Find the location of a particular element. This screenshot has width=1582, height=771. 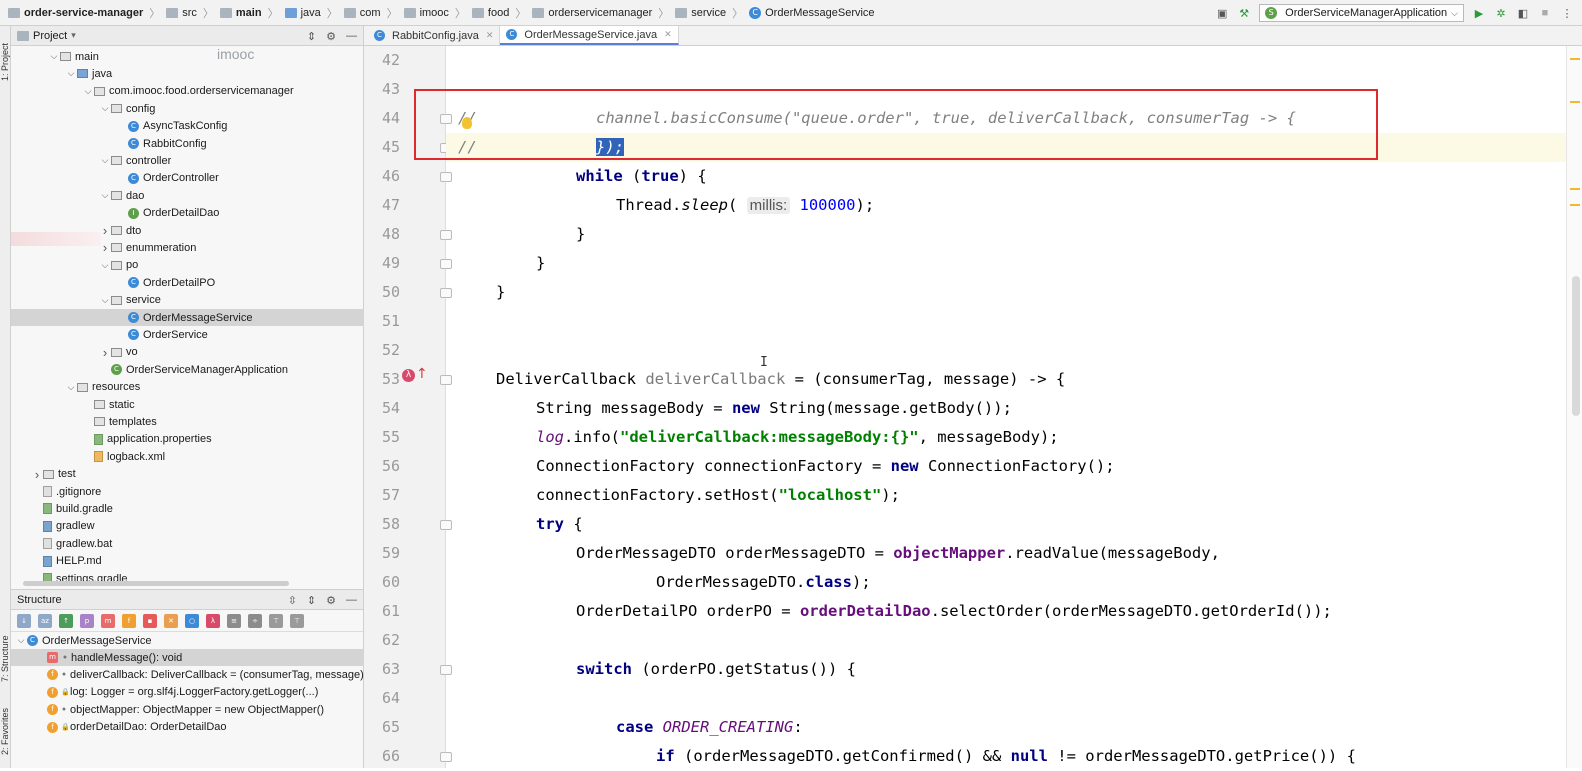

code-line-47: Thread.sleep( millis: 100000); is located at coordinates (1006, 205).